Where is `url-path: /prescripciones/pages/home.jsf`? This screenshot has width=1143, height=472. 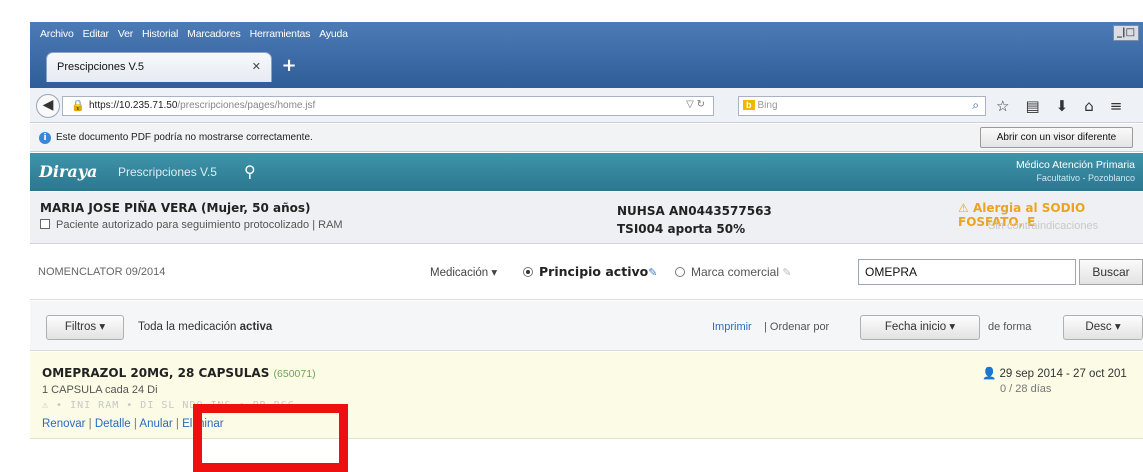 url-path: /prescripciones/pages/home.jsf is located at coordinates (246, 105).